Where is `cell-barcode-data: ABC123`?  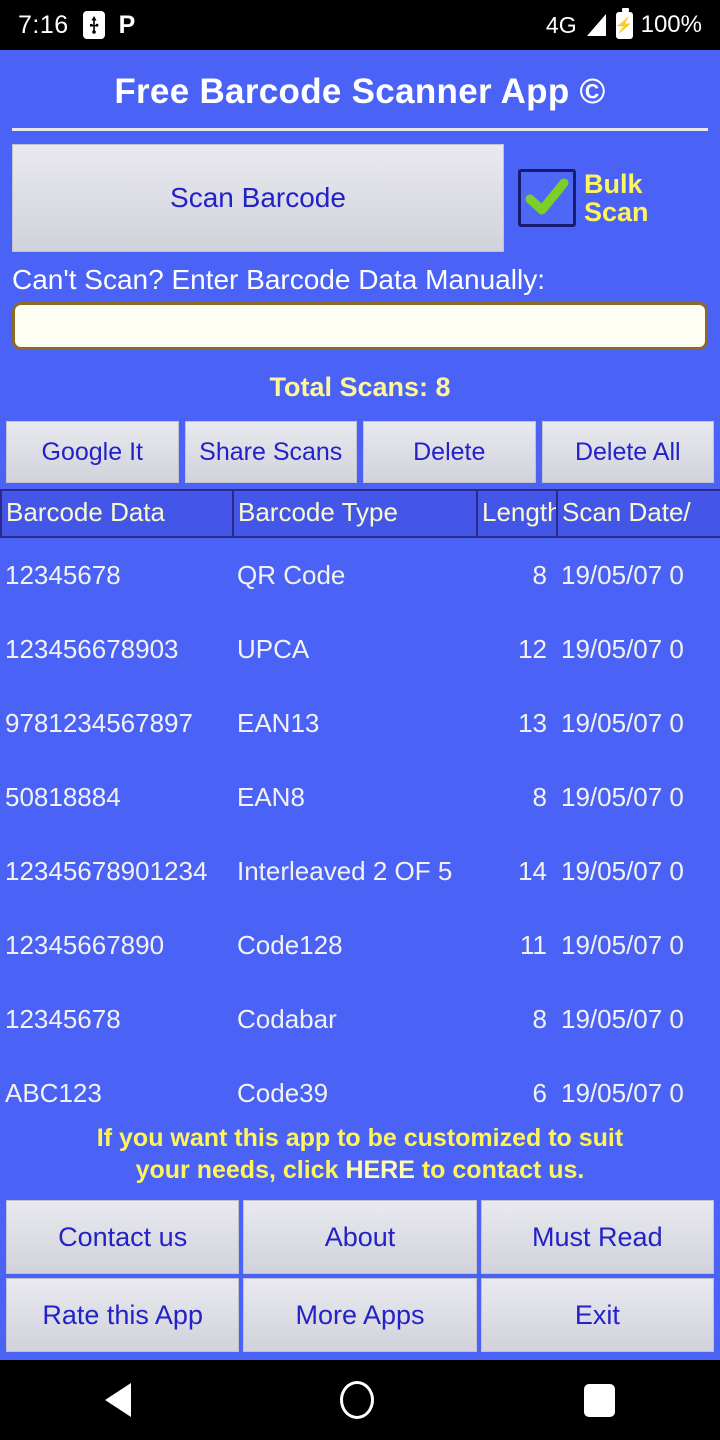 cell-barcode-data: ABC123 is located at coordinates (53, 1093).